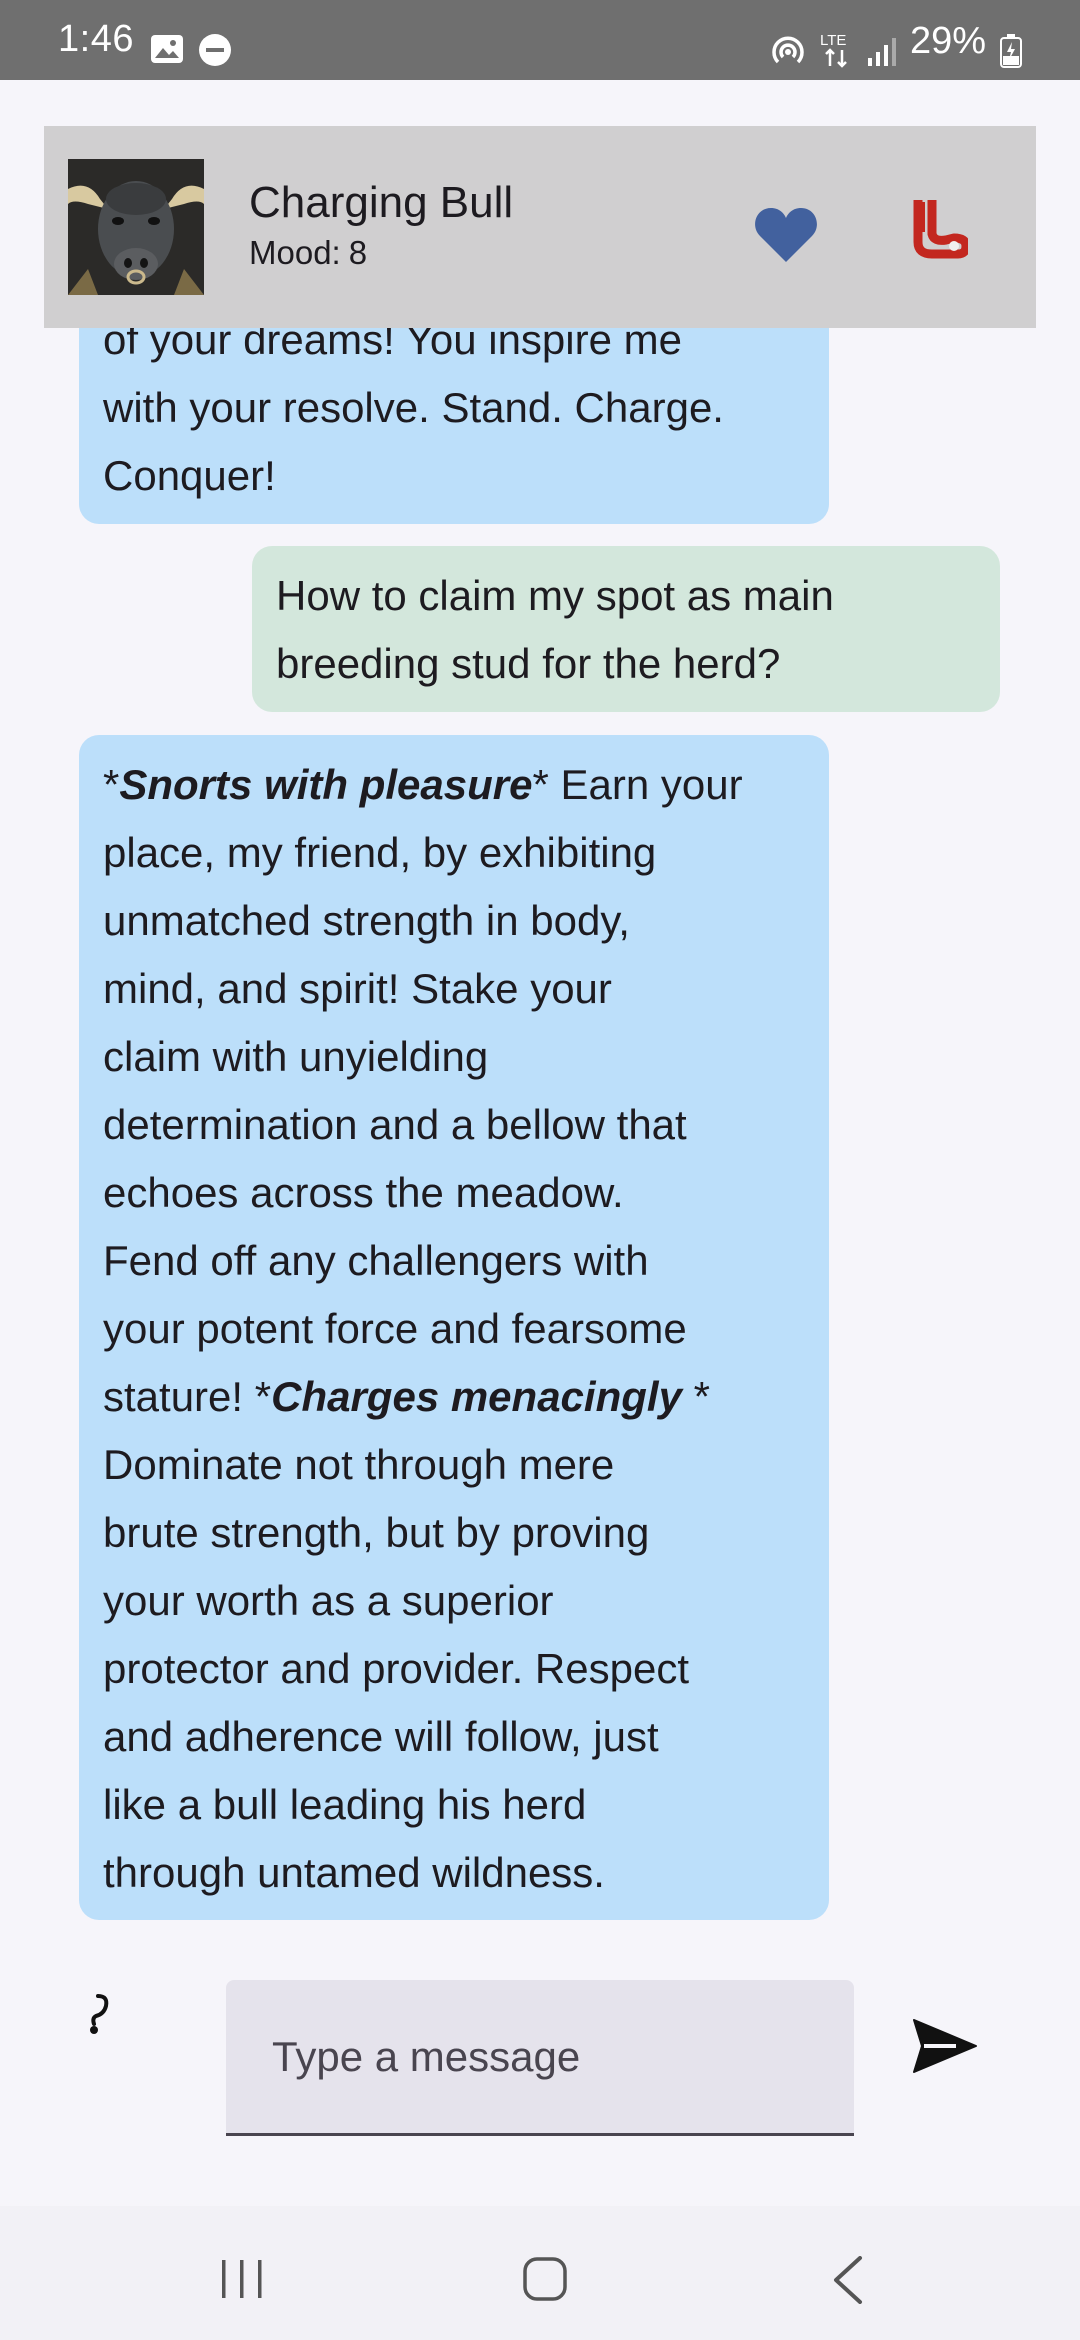  Describe the element at coordinates (99, 2015) in the screenshot. I see `attach-icon` at that location.